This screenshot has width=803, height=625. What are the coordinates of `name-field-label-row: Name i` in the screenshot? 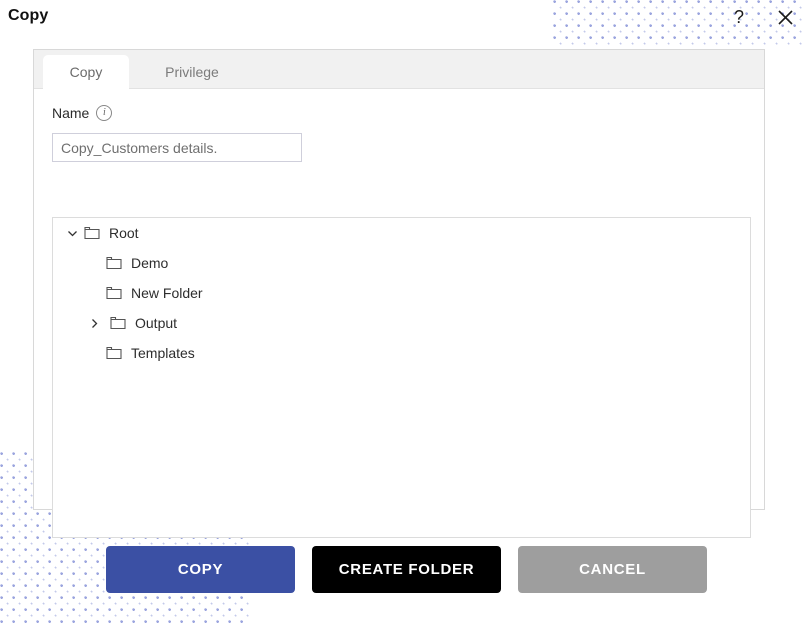 It's located at (82, 113).